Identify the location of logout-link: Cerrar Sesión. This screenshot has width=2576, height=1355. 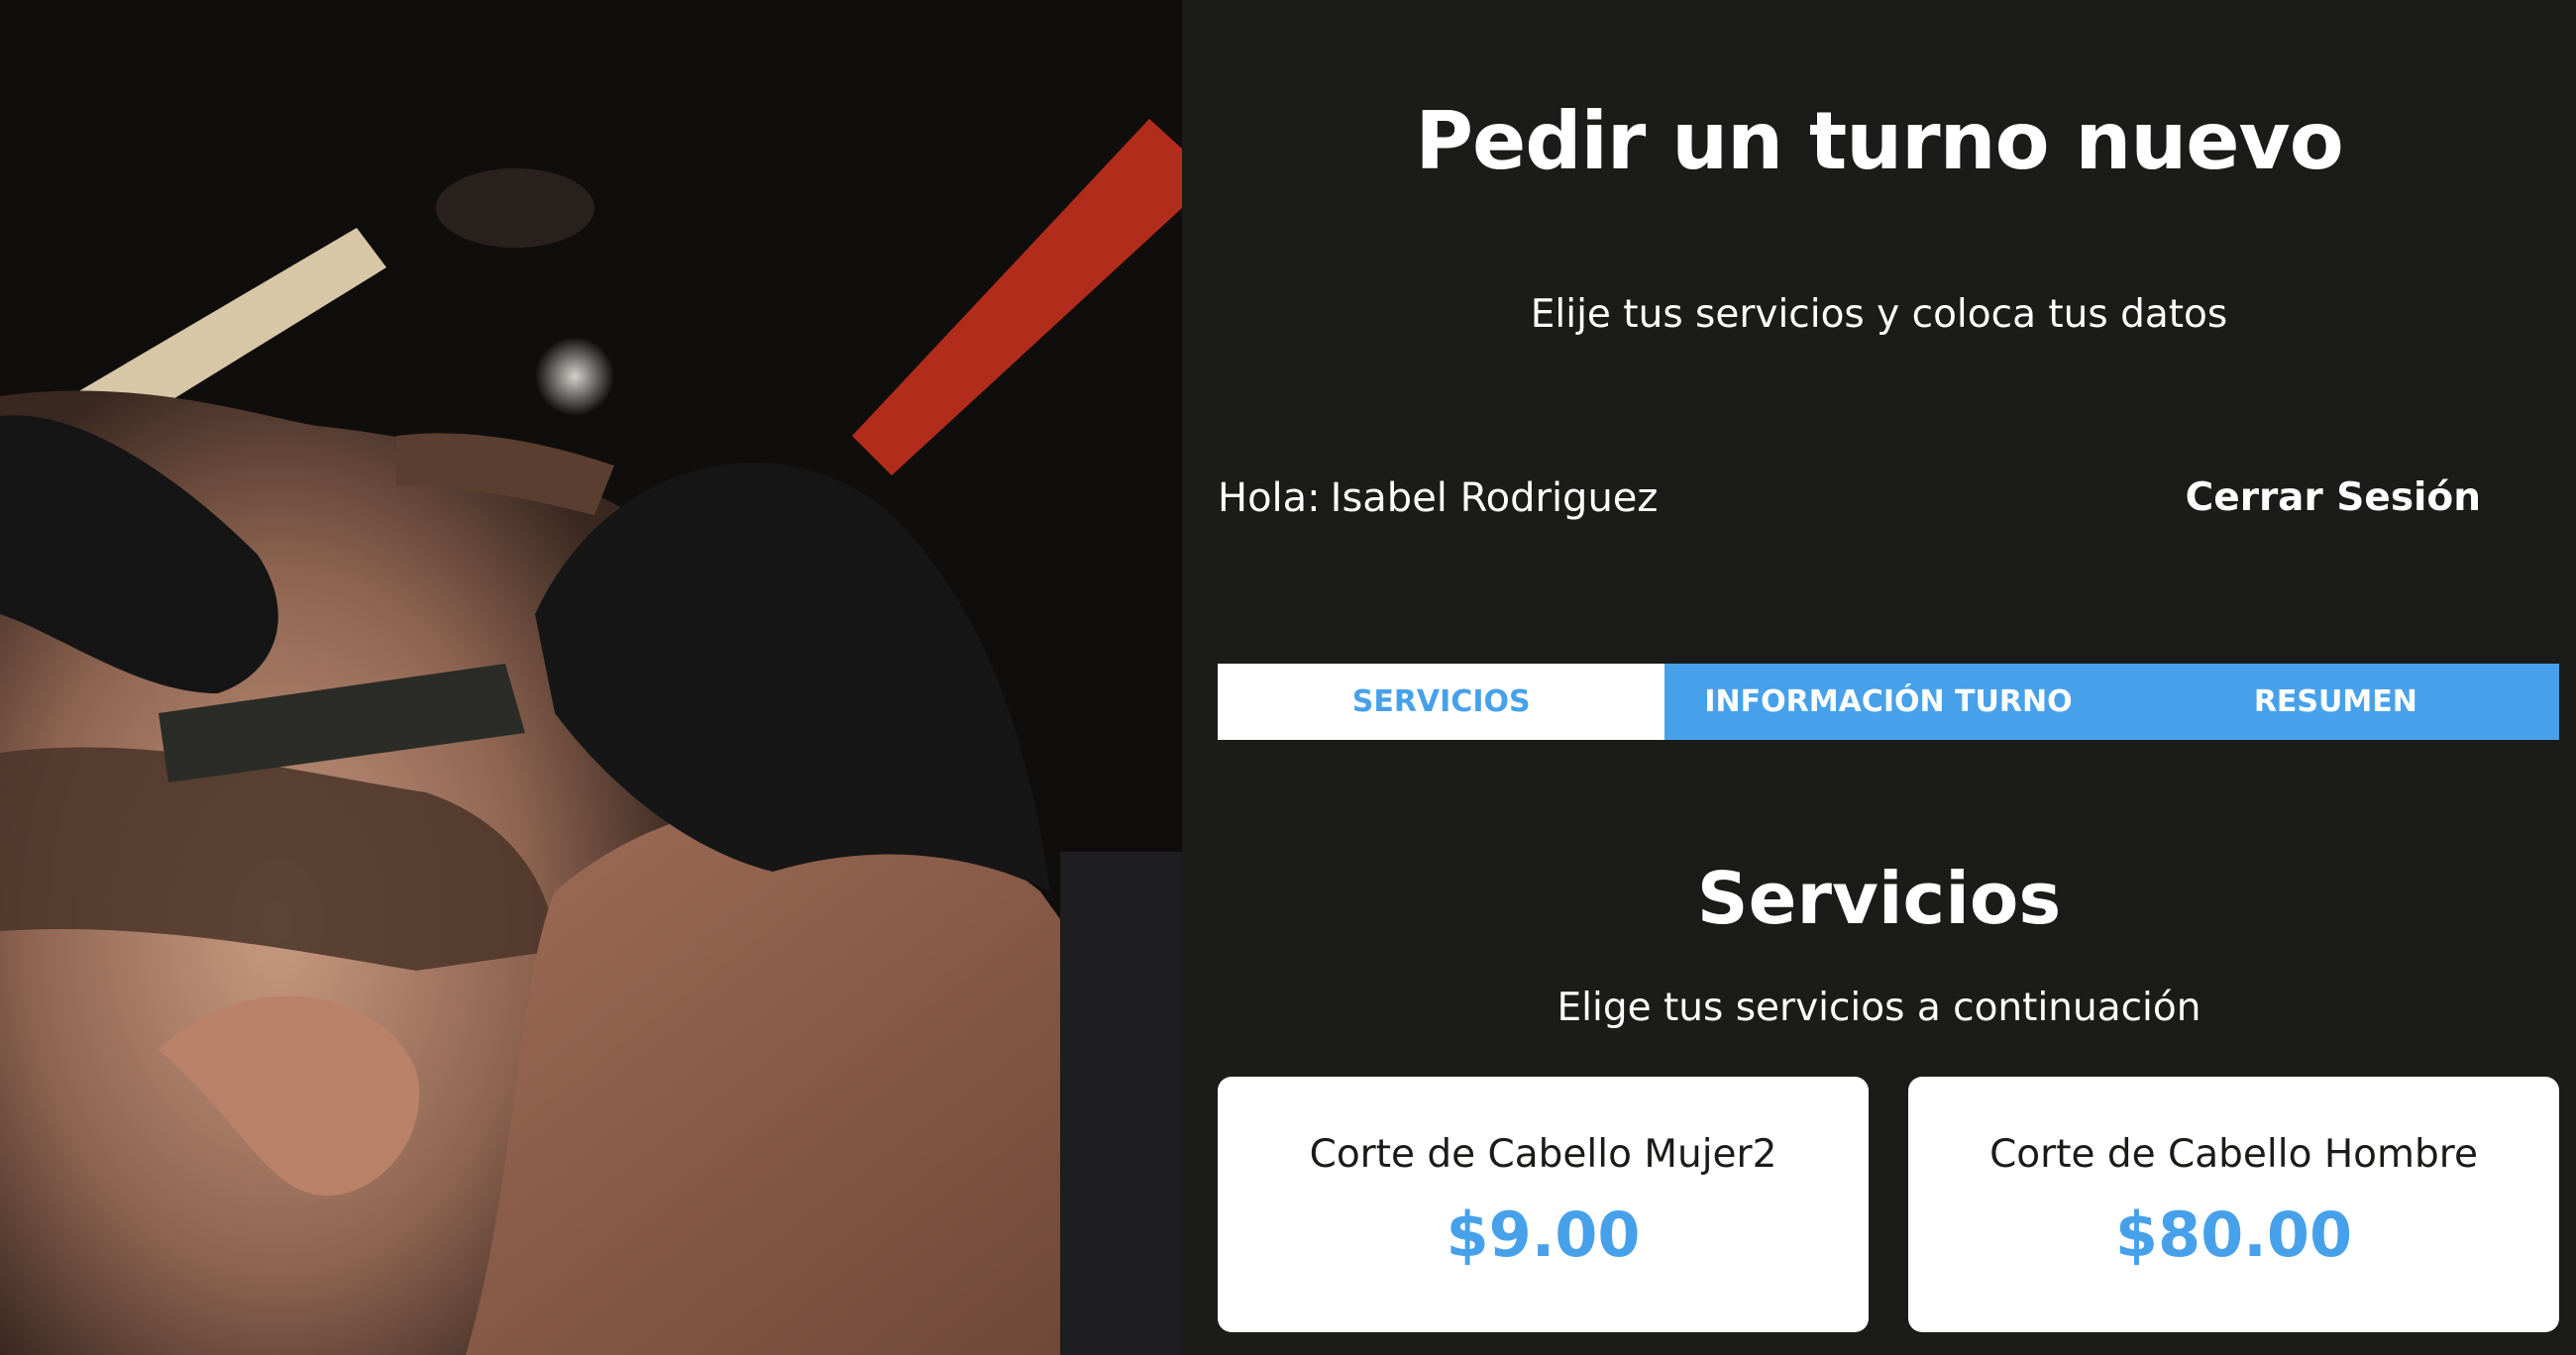
(2333, 498).